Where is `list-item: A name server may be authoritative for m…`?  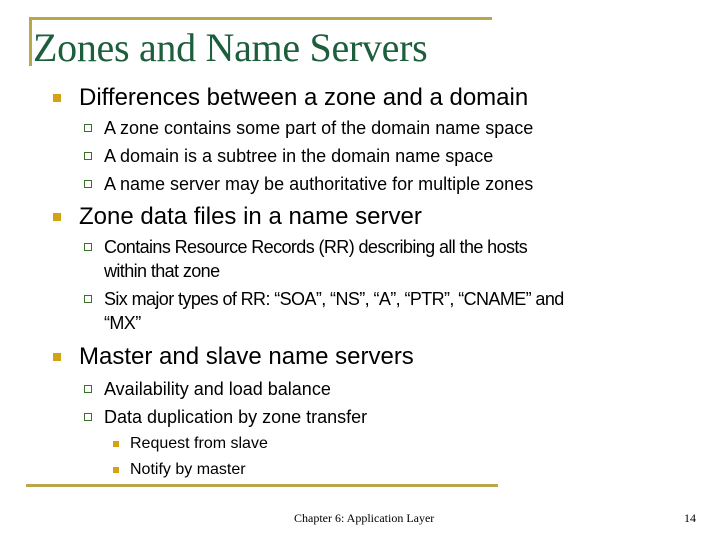
list-item: A name server may be authoritative for m… is located at coordinates (319, 184).